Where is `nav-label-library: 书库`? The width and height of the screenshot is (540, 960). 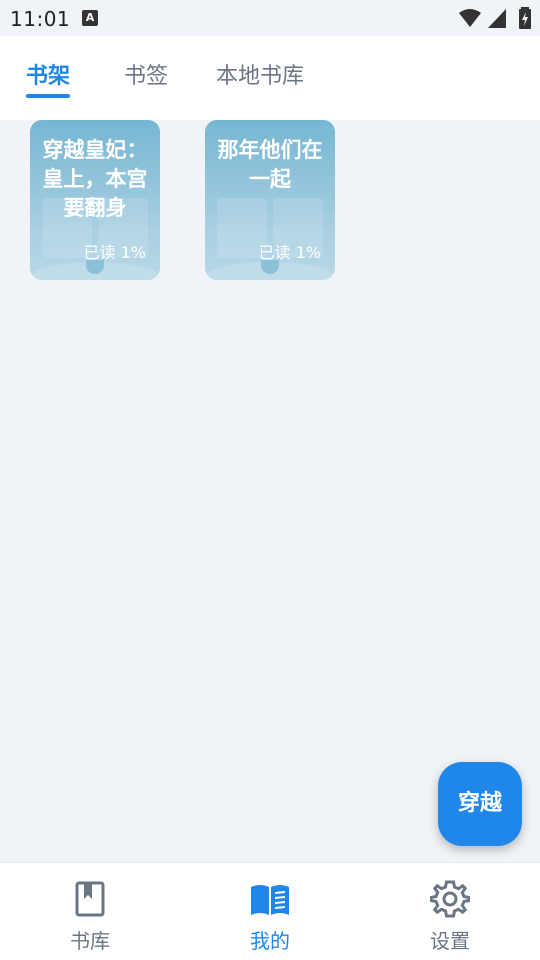 nav-label-library: 书库 is located at coordinates (90, 941).